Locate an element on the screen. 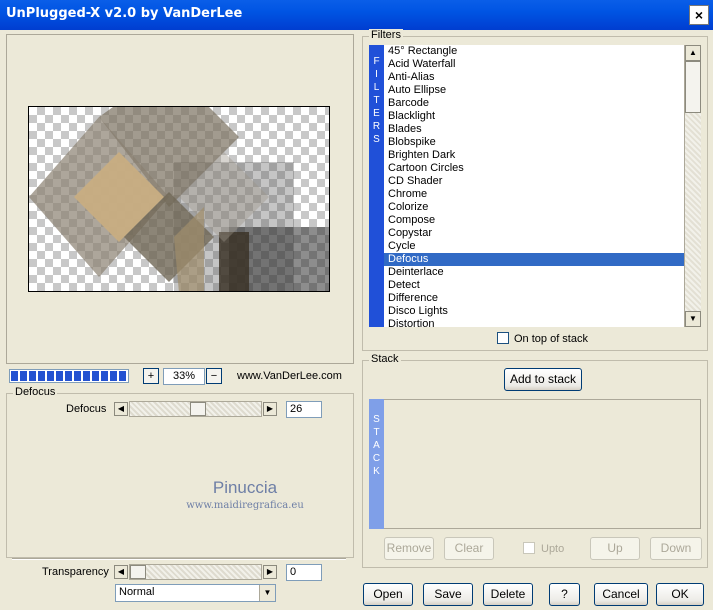 Image resolution: width=713 pixels, height=610 pixels. stack-vertical-label: STACK is located at coordinates (376, 464).